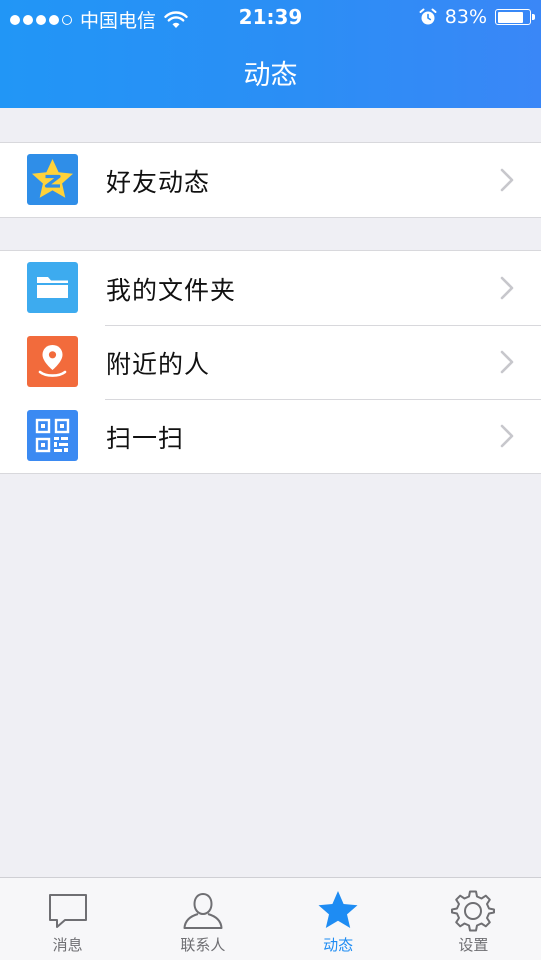 Image resolution: width=541 pixels, height=960 pixels. I want to click on tab-label: 动态, so click(338, 945).